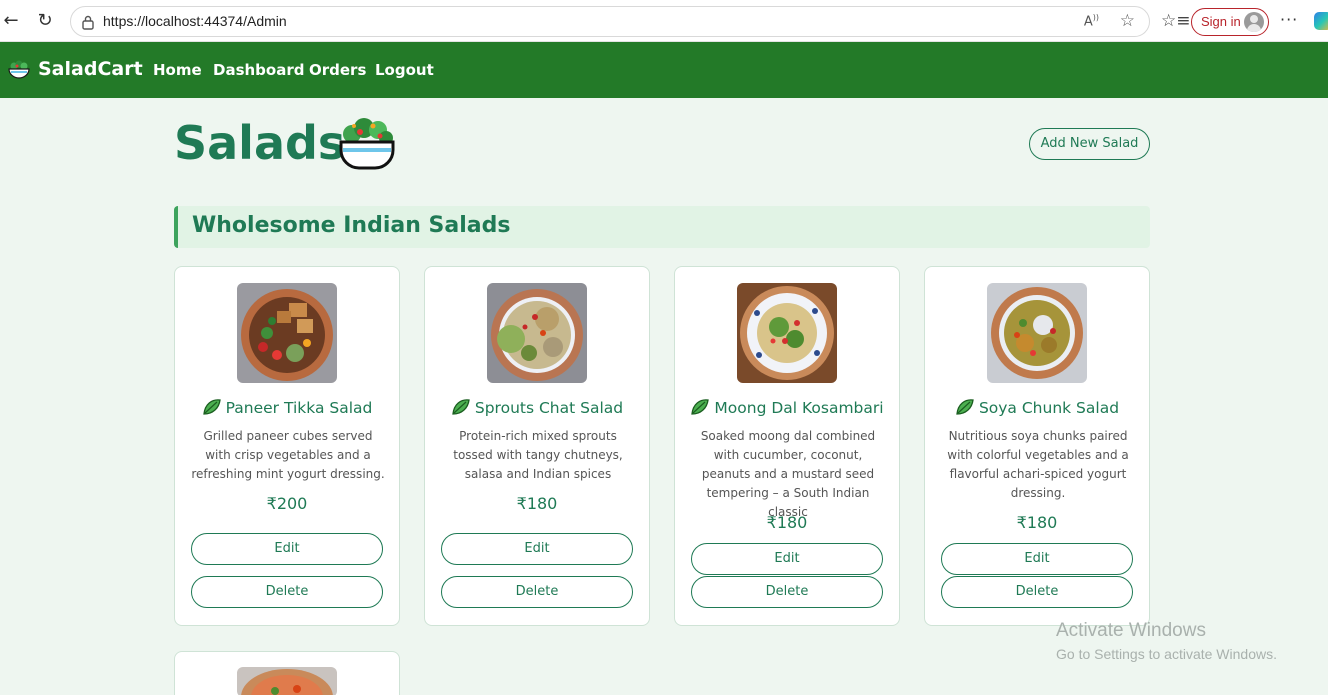 This screenshot has width=1328, height=695. What do you see at coordinates (88, 22) in the screenshot?
I see `lock-icon` at bounding box center [88, 22].